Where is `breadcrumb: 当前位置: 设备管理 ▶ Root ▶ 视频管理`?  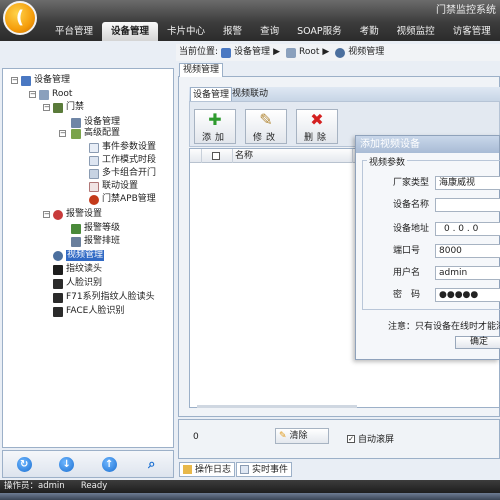 breadcrumb: 当前位置: 设备管理 ▶ Root ▶ 视频管理 is located at coordinates (338, 52).